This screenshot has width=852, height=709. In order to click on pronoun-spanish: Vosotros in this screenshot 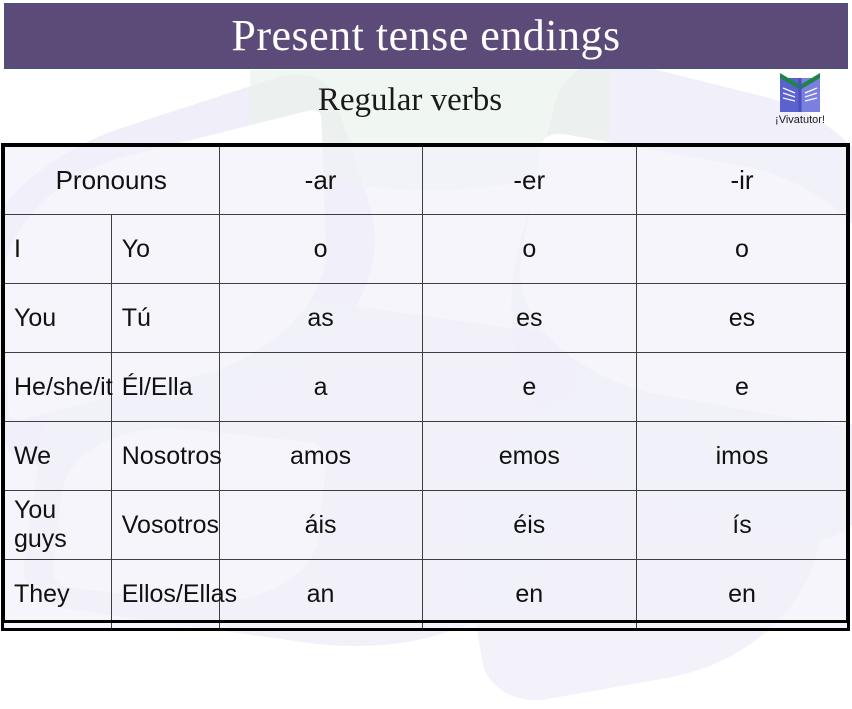, I will do `click(165, 525)`.